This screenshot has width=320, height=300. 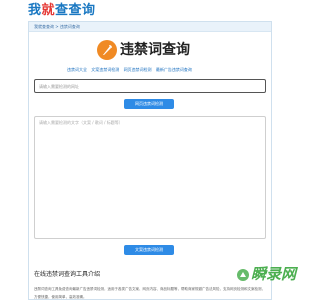 What do you see at coordinates (77, 69) in the screenshot?
I see `link-banned-words-list: 违禁词大全` at bounding box center [77, 69].